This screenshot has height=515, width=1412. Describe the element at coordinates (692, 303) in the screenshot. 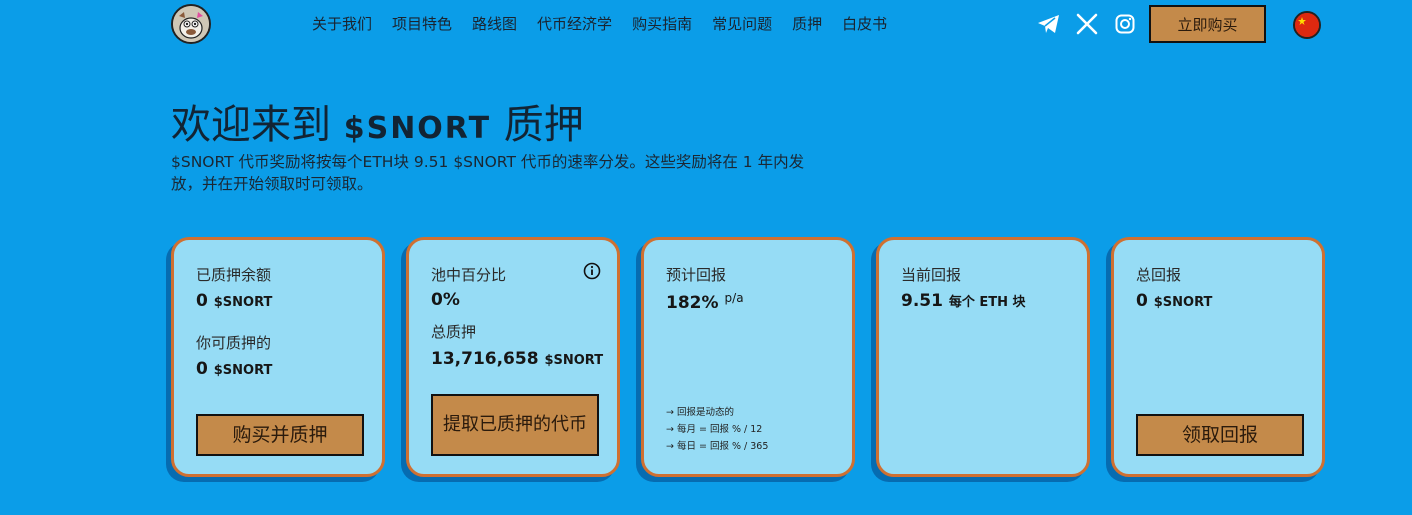

I see `estimated-return-amount: 182%` at that location.